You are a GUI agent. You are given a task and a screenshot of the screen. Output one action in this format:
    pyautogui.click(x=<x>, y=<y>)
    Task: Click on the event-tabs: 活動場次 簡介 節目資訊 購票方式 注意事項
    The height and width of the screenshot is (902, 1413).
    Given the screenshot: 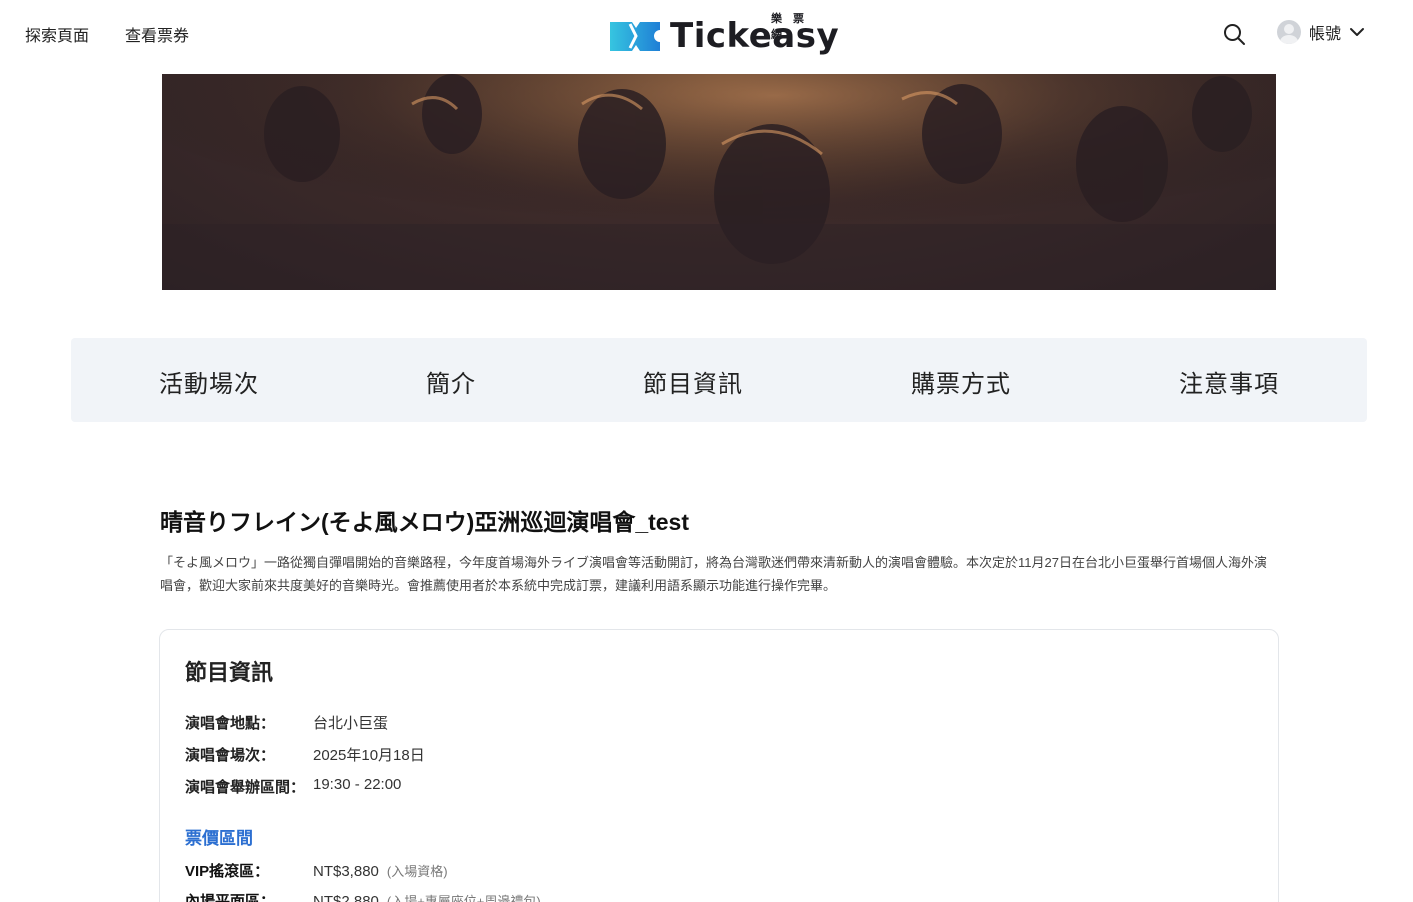 What is the action you would take?
    pyautogui.click(x=719, y=380)
    